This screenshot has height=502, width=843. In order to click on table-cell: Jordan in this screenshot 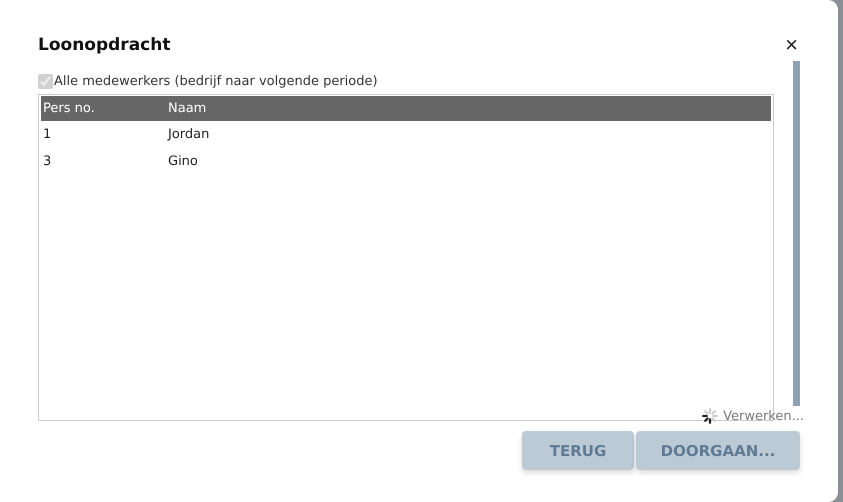, I will do `click(189, 134)`.